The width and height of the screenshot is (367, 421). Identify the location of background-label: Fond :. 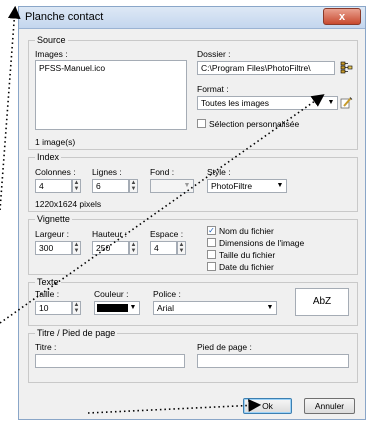
(162, 172).